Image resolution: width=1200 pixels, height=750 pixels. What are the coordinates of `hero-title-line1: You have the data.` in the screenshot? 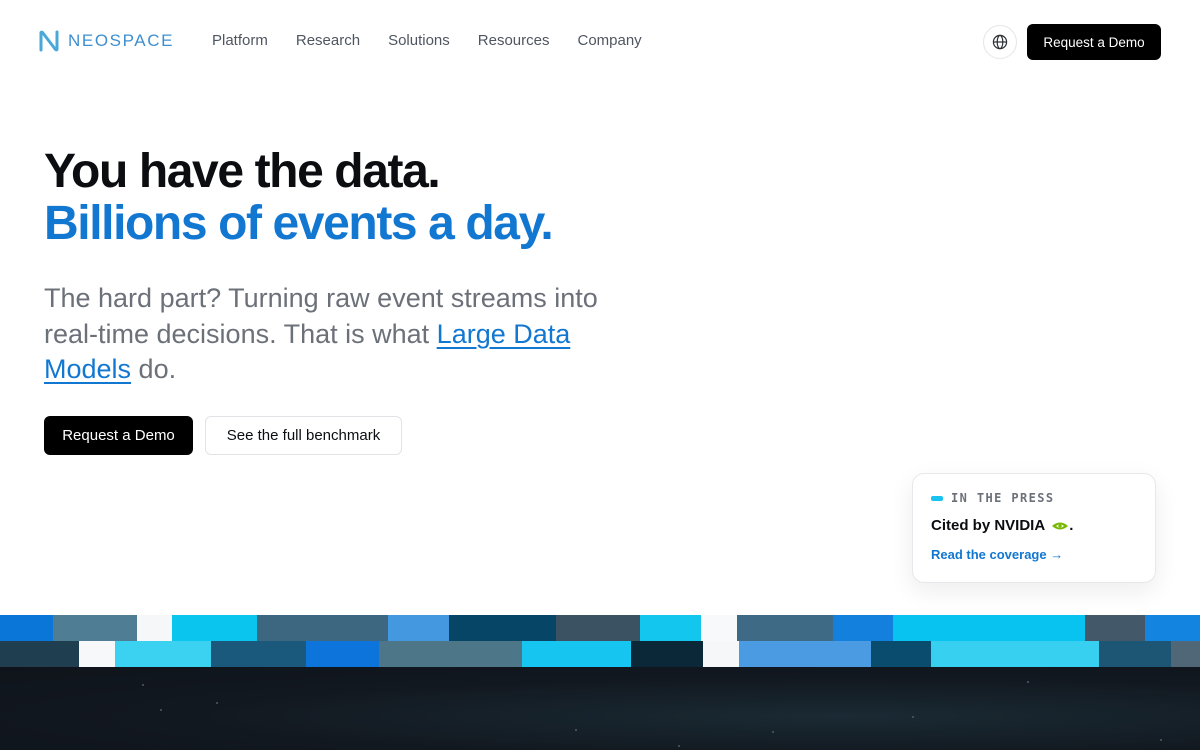 It's located at (242, 171).